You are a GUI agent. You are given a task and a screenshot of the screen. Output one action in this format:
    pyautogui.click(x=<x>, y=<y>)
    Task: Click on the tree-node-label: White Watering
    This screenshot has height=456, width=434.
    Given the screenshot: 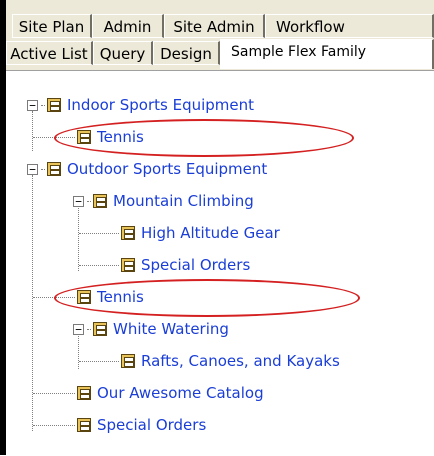 What is the action you would take?
    pyautogui.click(x=171, y=329)
    